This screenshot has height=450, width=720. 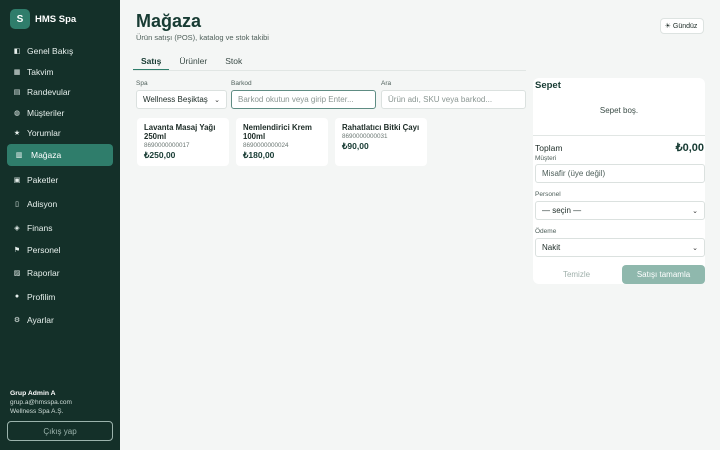 What do you see at coordinates (60, 431) in the screenshot?
I see `logout-button: Çıkış yap` at bounding box center [60, 431].